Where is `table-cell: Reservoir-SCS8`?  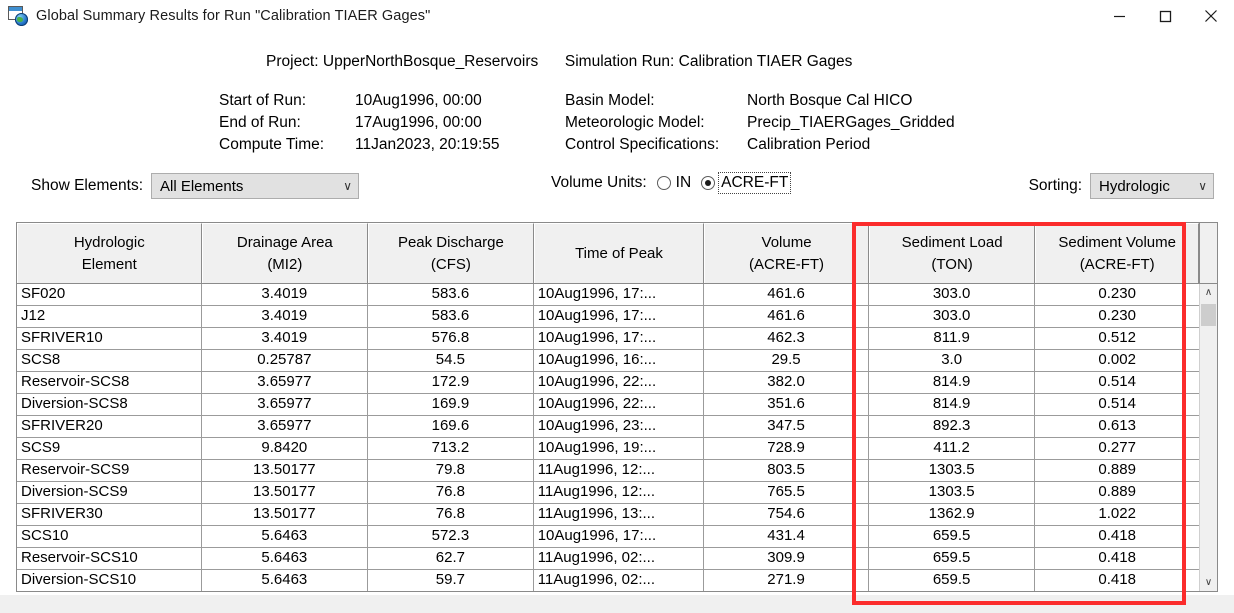 table-cell: Reservoir-SCS8 is located at coordinates (109, 382).